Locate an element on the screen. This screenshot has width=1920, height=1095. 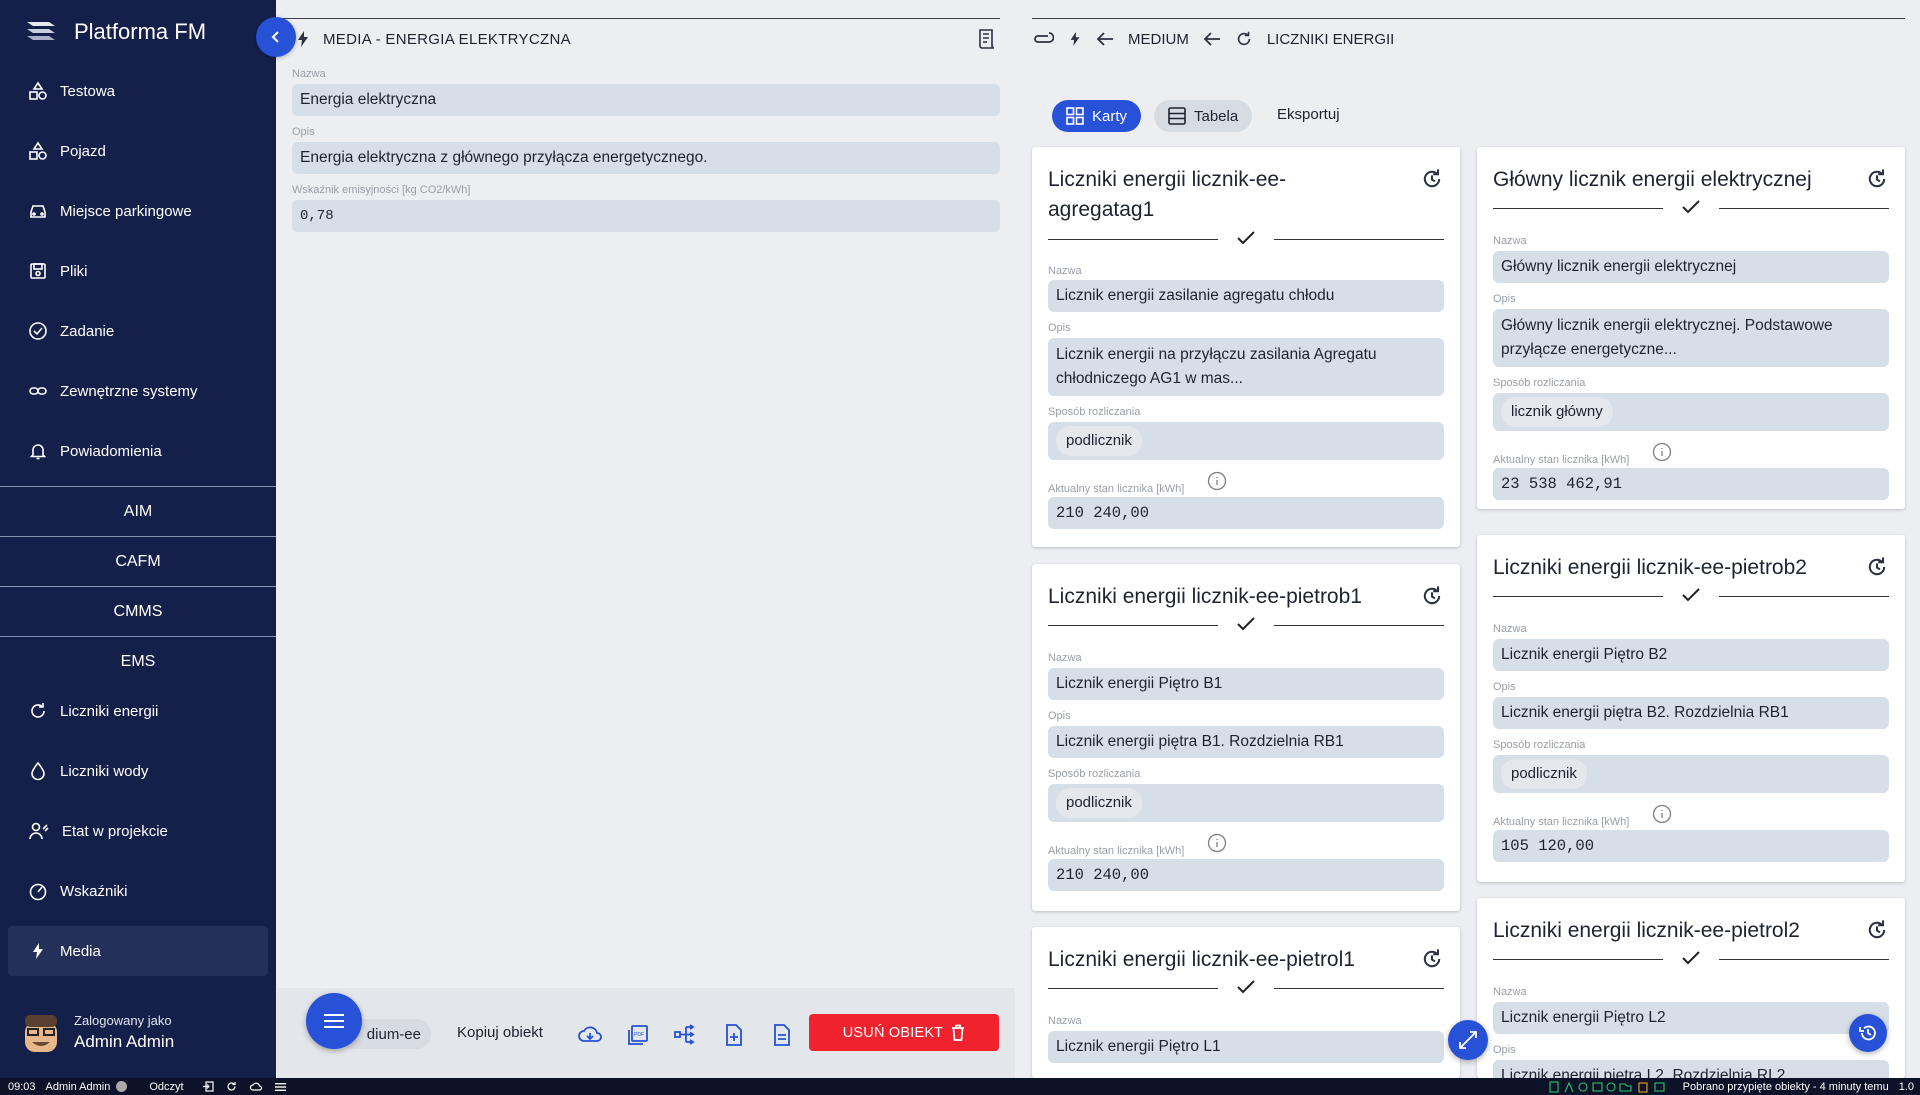
nazwa-value: Licznik energii Piętro B2 is located at coordinates (1691, 655).